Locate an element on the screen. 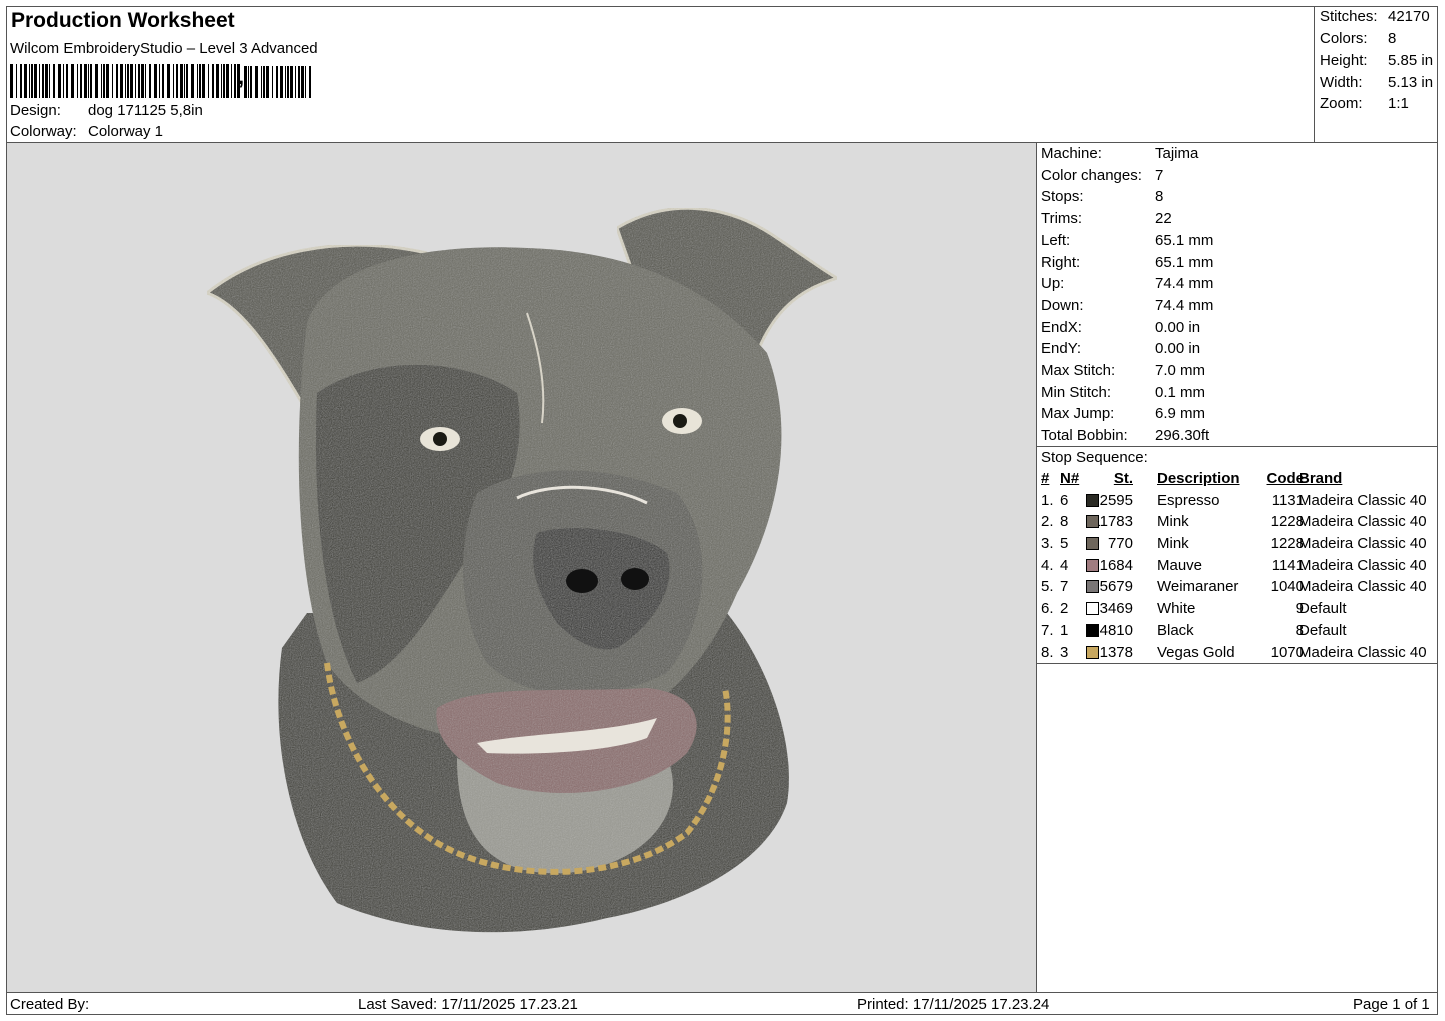 The height and width of the screenshot is (1021, 1445). row-index: 7. is located at coordinates (1047, 630).